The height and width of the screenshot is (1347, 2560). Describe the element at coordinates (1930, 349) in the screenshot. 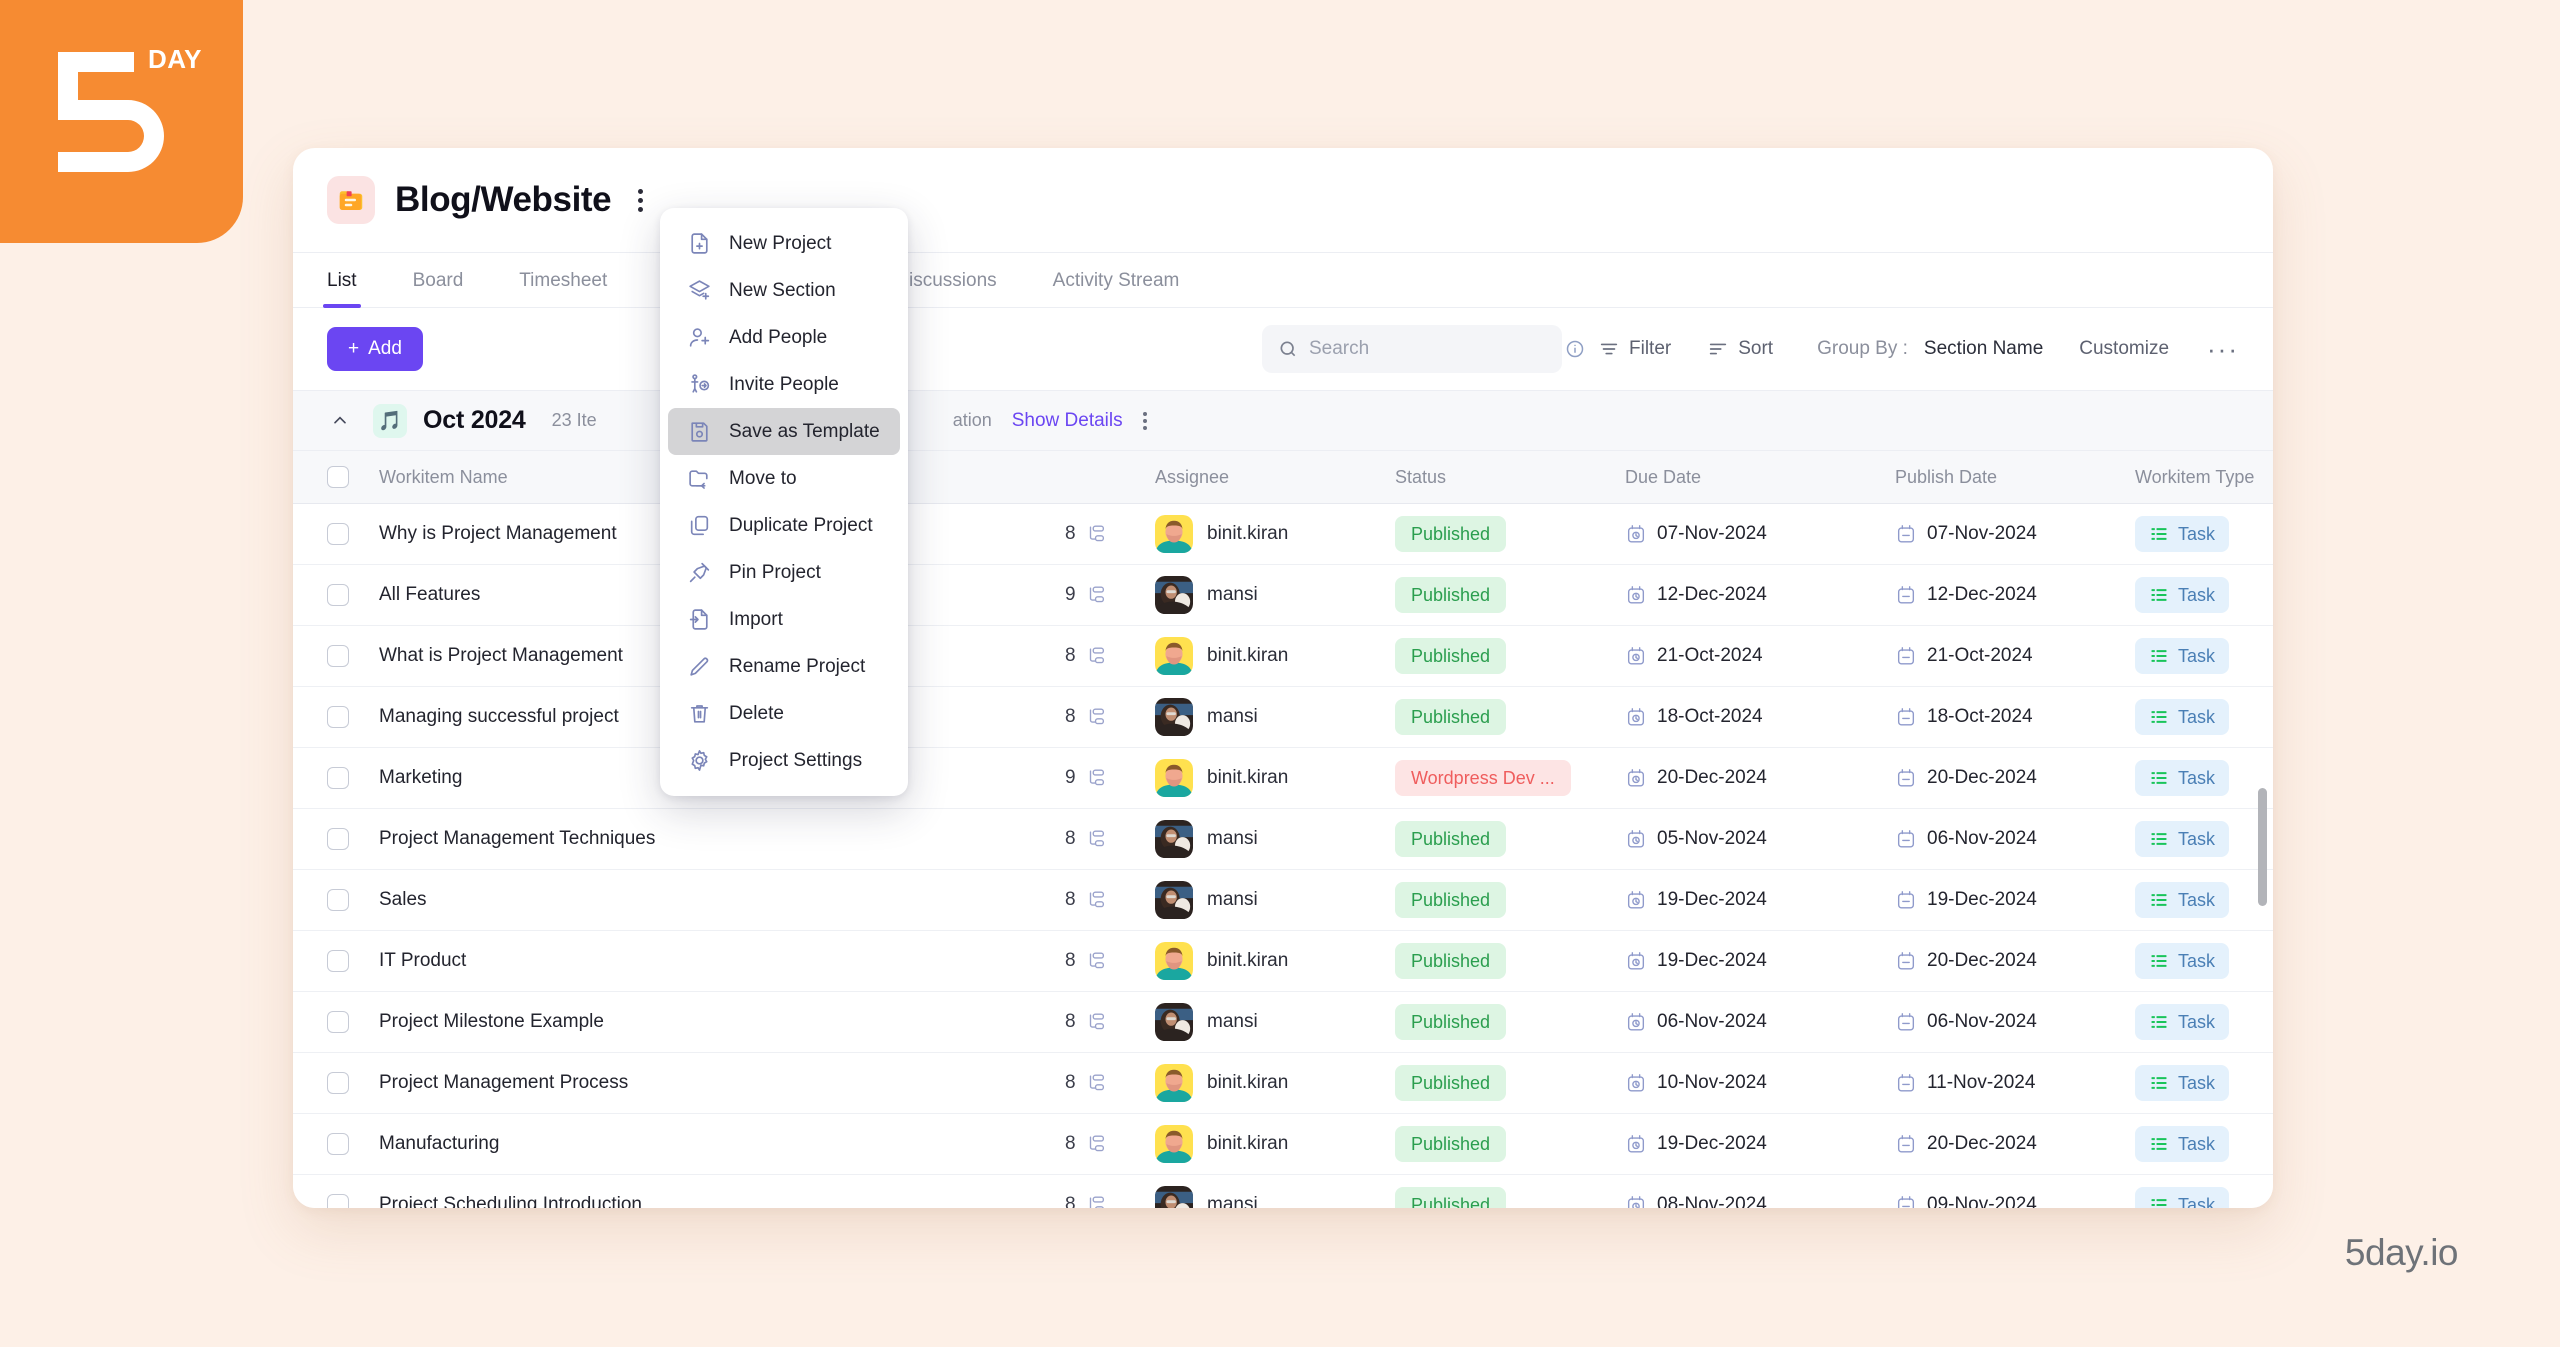

I see `group-by-button: Group By : Section Name` at that location.